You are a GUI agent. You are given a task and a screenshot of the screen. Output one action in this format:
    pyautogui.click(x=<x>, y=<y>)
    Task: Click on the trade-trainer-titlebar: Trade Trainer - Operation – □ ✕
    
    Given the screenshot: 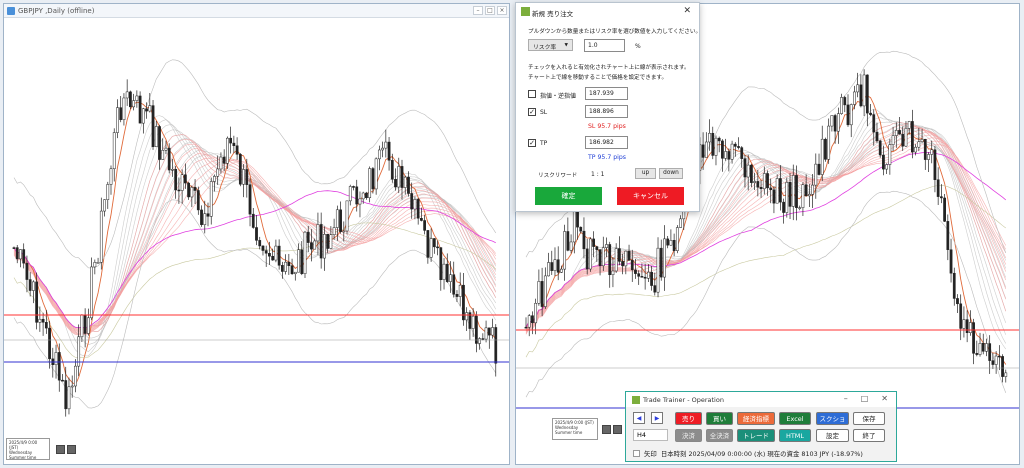 What is the action you would take?
    pyautogui.click(x=761, y=399)
    